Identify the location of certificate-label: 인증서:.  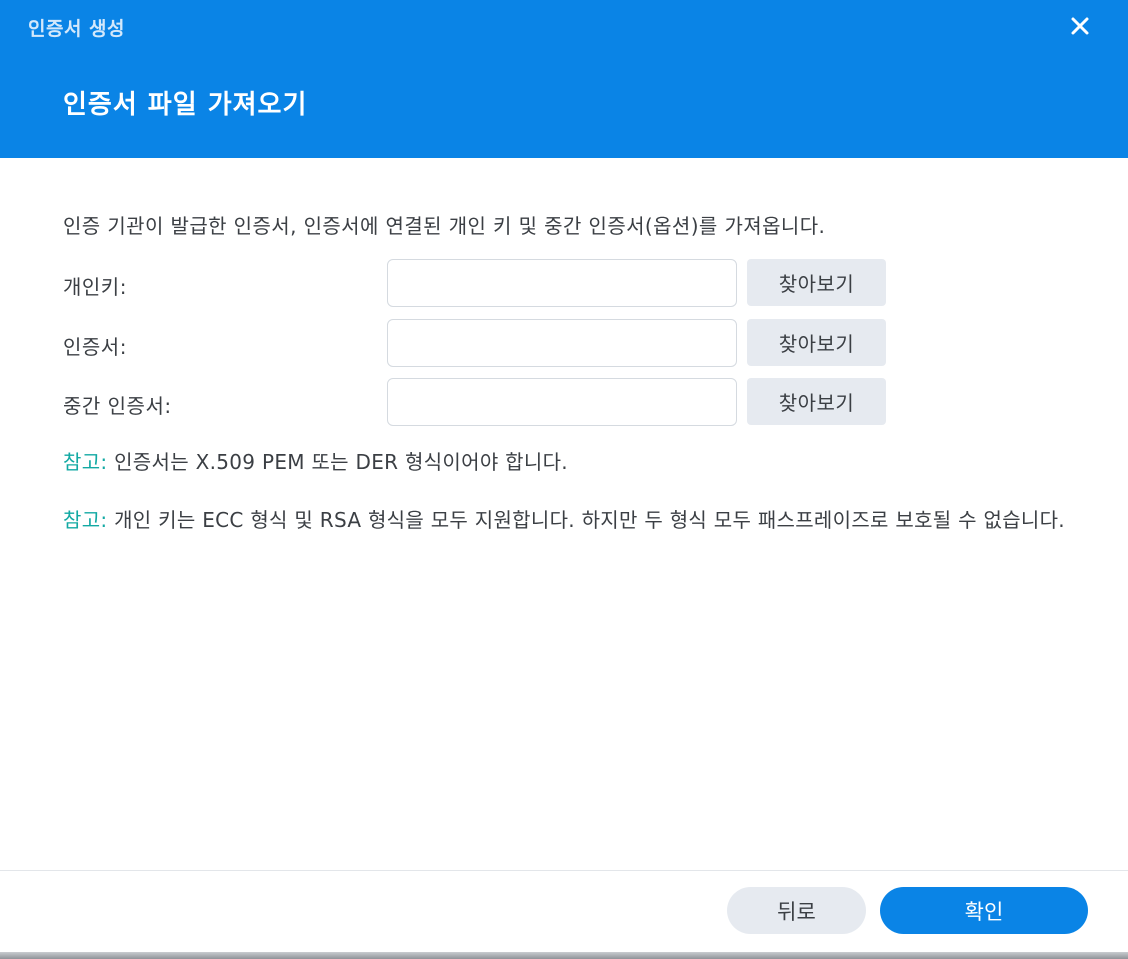
(95, 347).